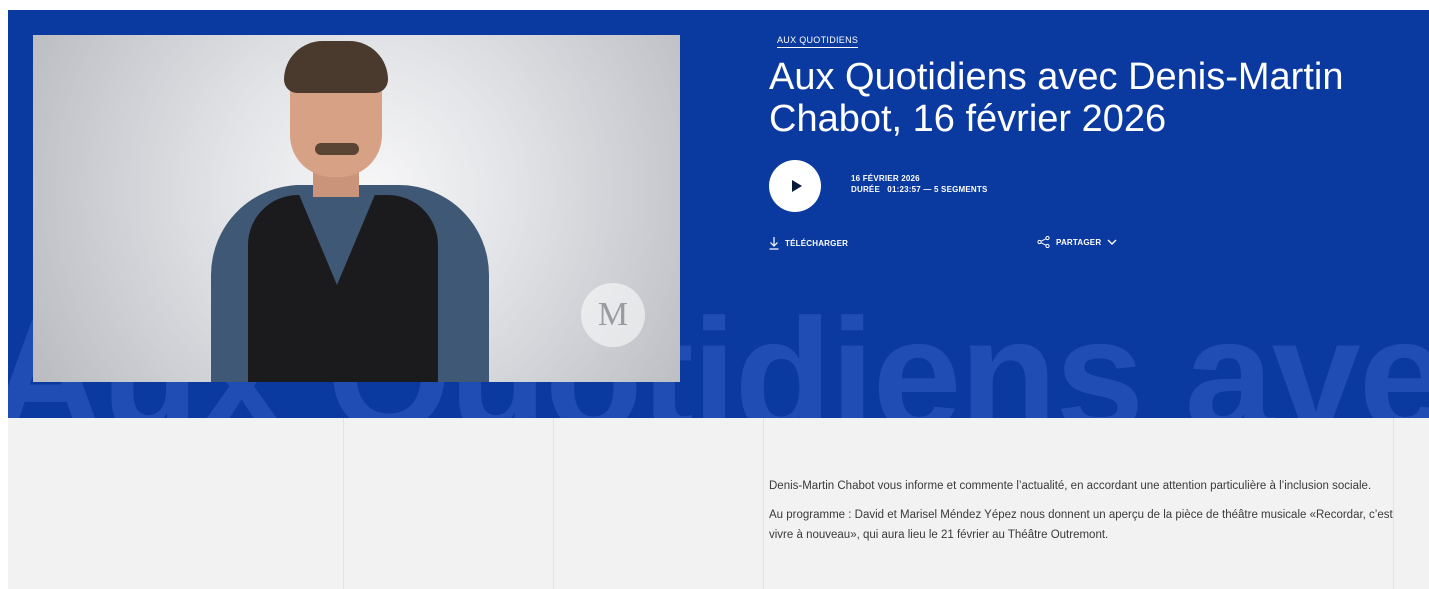 This screenshot has height=589, width=1429. What do you see at coordinates (774, 243) in the screenshot?
I see `download-icon` at bounding box center [774, 243].